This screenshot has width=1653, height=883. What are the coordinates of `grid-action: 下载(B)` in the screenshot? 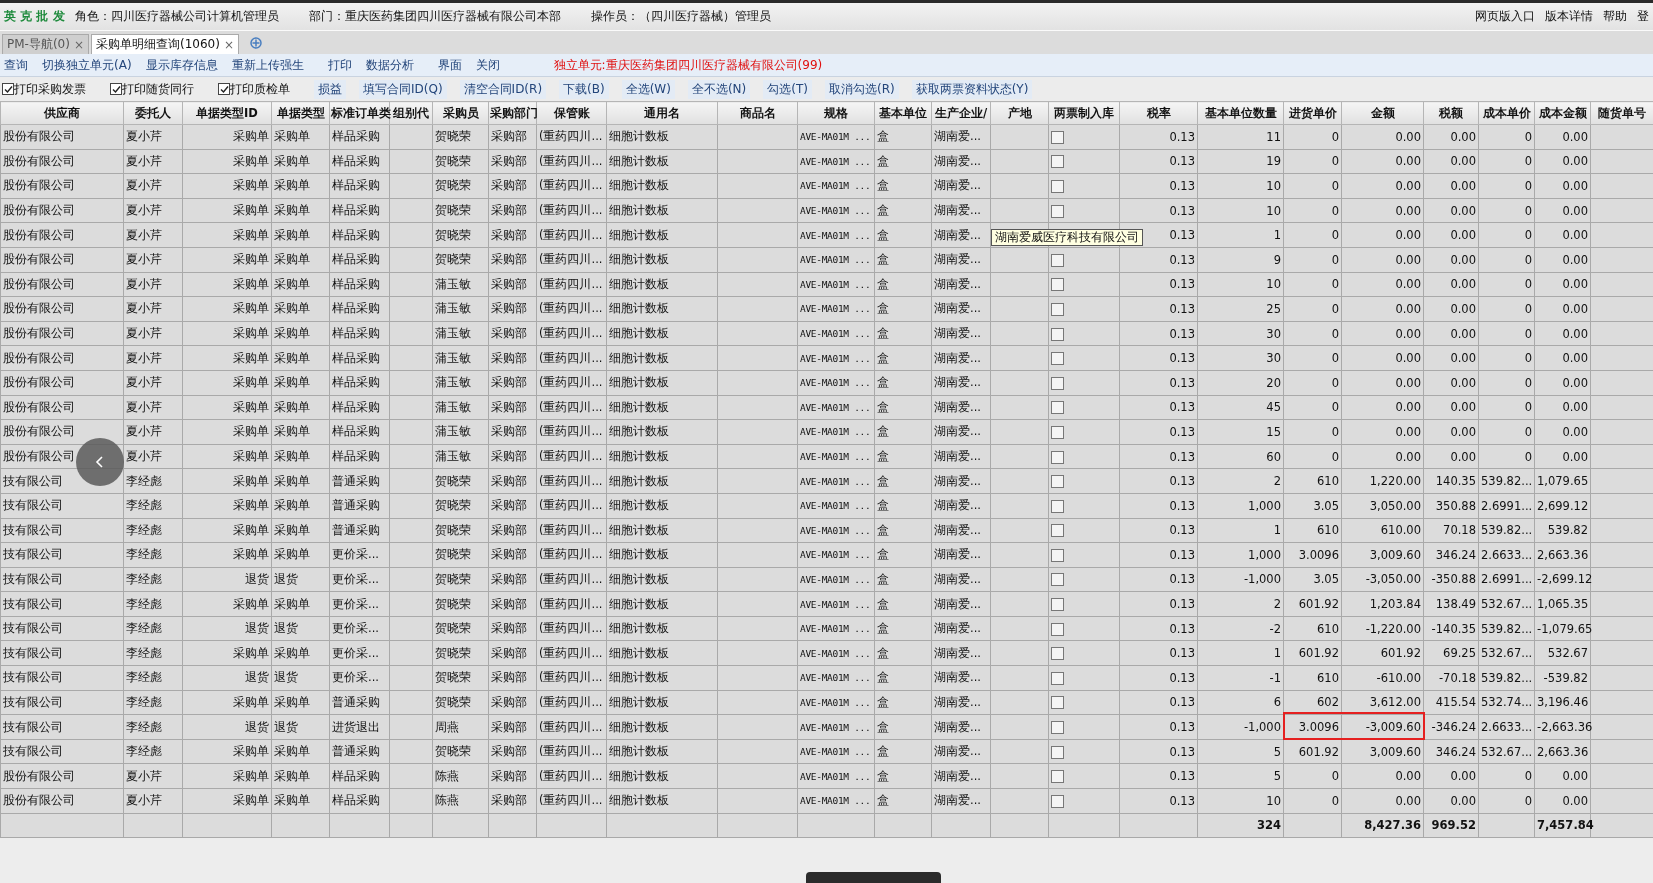 It's located at (584, 89).